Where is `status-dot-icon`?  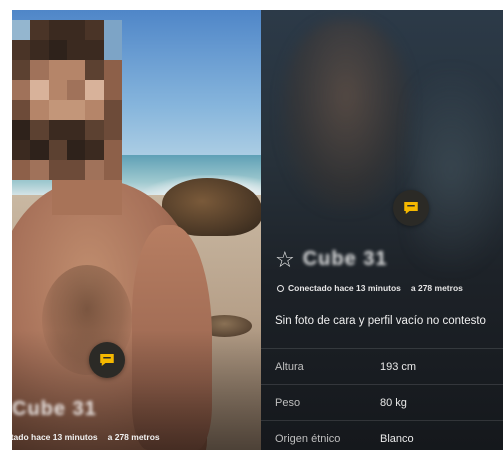 status-dot-icon is located at coordinates (280, 288).